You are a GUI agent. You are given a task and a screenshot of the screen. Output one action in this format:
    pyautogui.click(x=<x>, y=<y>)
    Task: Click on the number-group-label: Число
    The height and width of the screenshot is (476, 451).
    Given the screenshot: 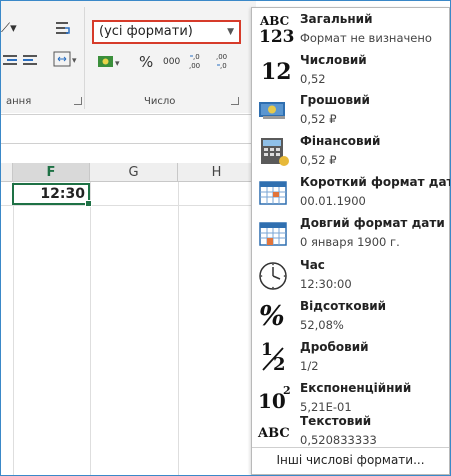 What is the action you would take?
    pyautogui.click(x=160, y=101)
    